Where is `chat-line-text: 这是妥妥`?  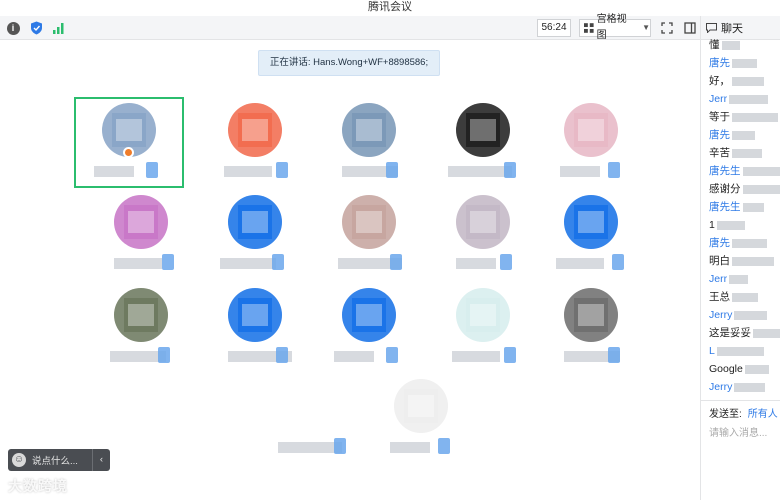
chat-line-text: 这是妥妥 is located at coordinates (730, 333).